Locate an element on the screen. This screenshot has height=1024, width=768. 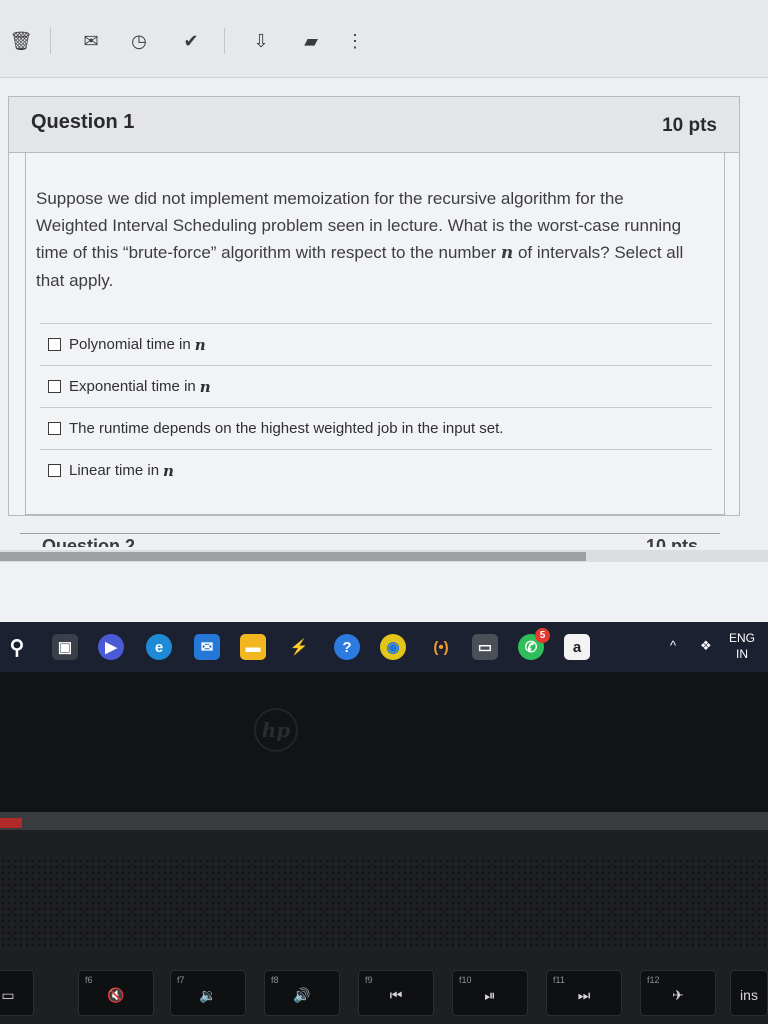
previous-track-icon: ⏮ is located at coordinates (396, 995).